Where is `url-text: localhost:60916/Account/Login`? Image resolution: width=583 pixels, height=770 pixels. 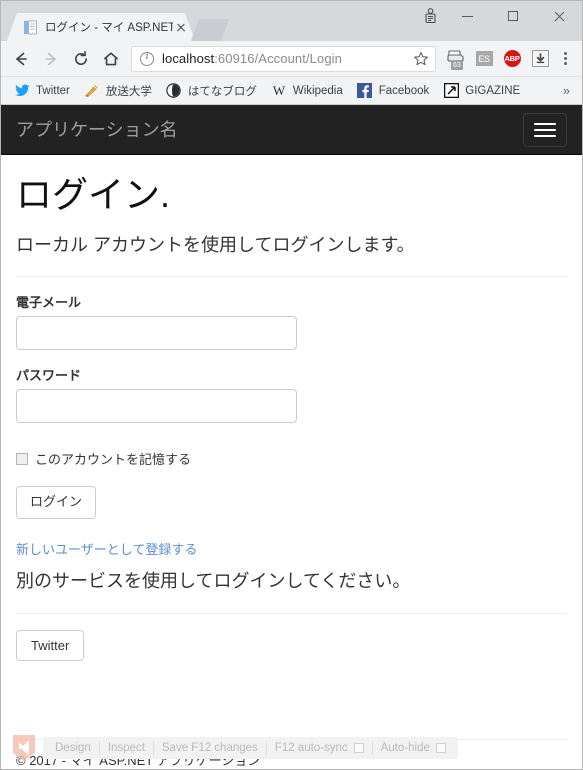
url-text: localhost:60916/Account/Login is located at coordinates (285, 58).